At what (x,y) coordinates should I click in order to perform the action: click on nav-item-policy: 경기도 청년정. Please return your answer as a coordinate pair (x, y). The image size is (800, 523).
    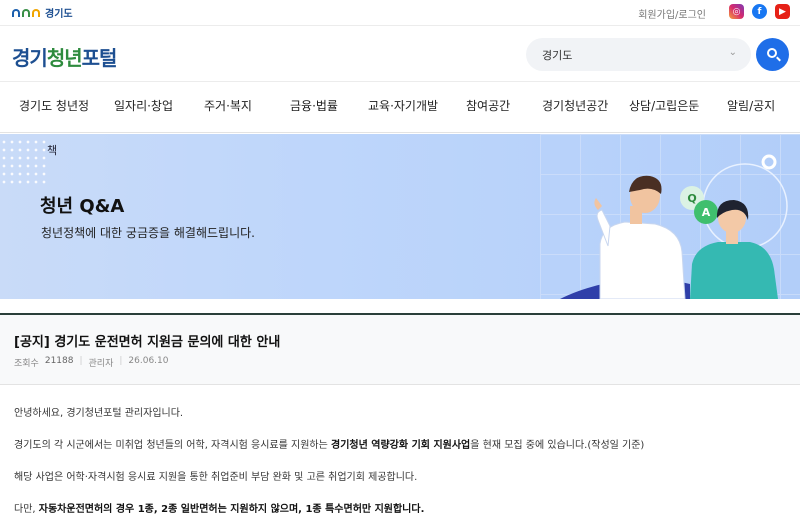
    Looking at the image, I should click on (54, 105).